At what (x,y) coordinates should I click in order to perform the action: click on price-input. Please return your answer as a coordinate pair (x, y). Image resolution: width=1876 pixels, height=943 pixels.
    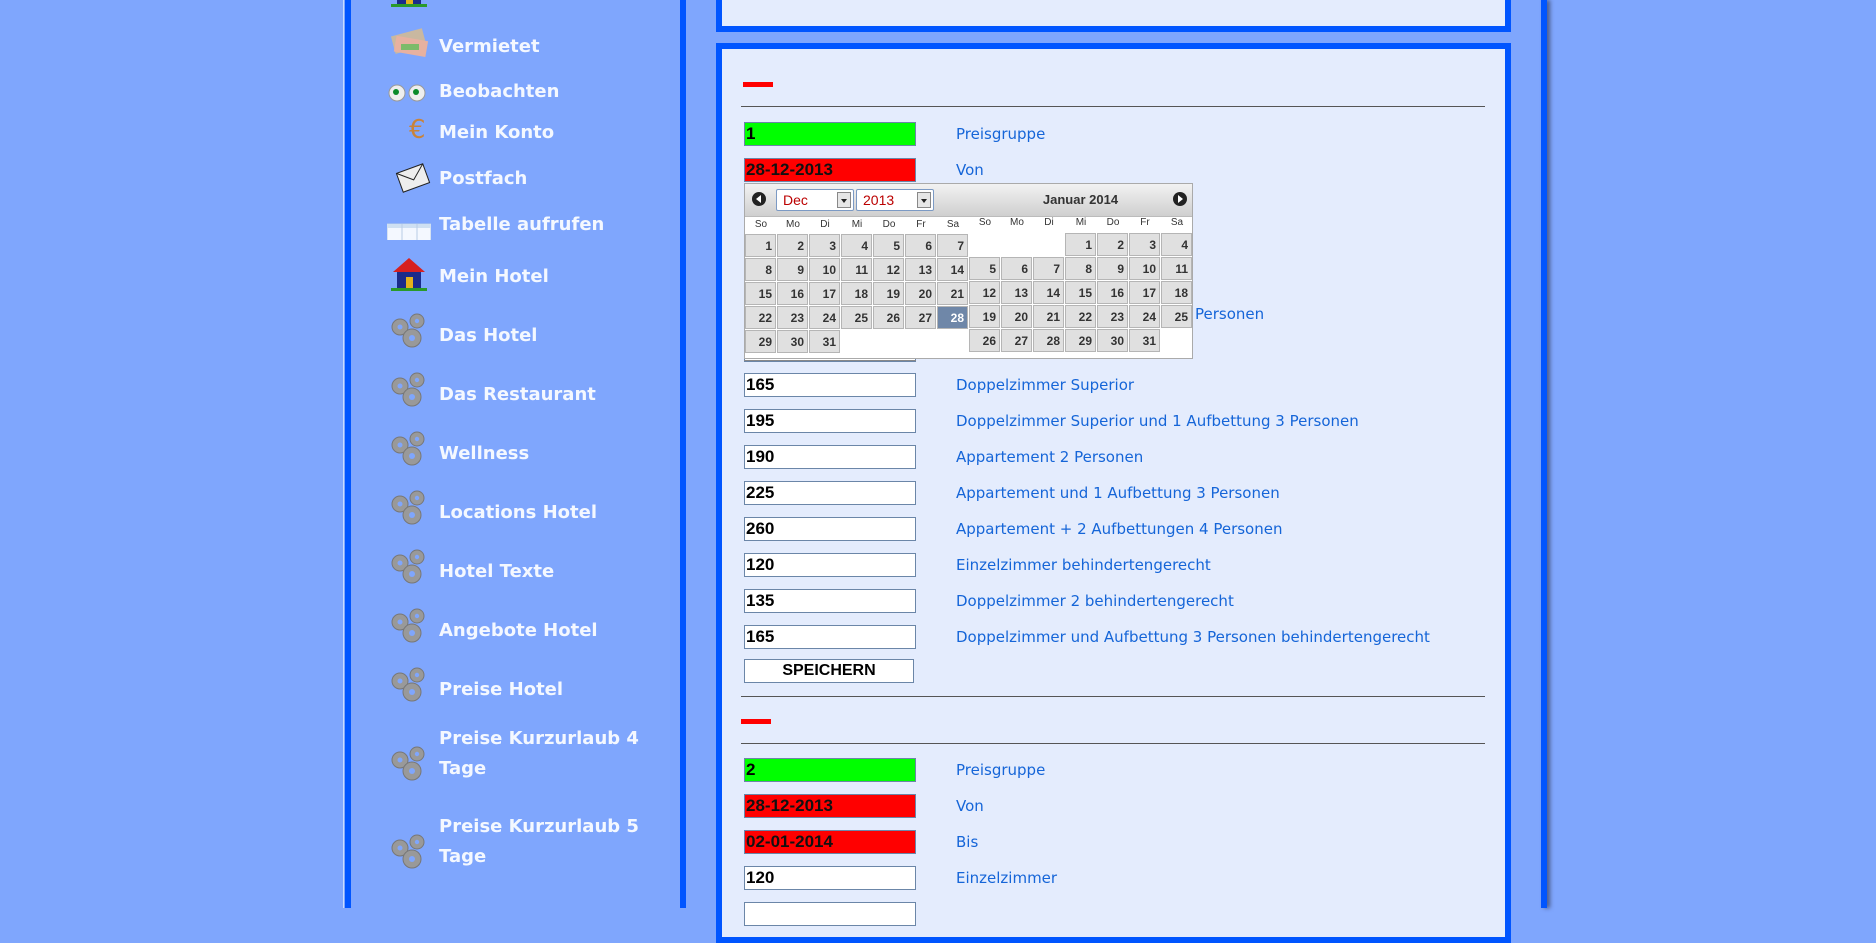
    Looking at the image, I should click on (830, 914).